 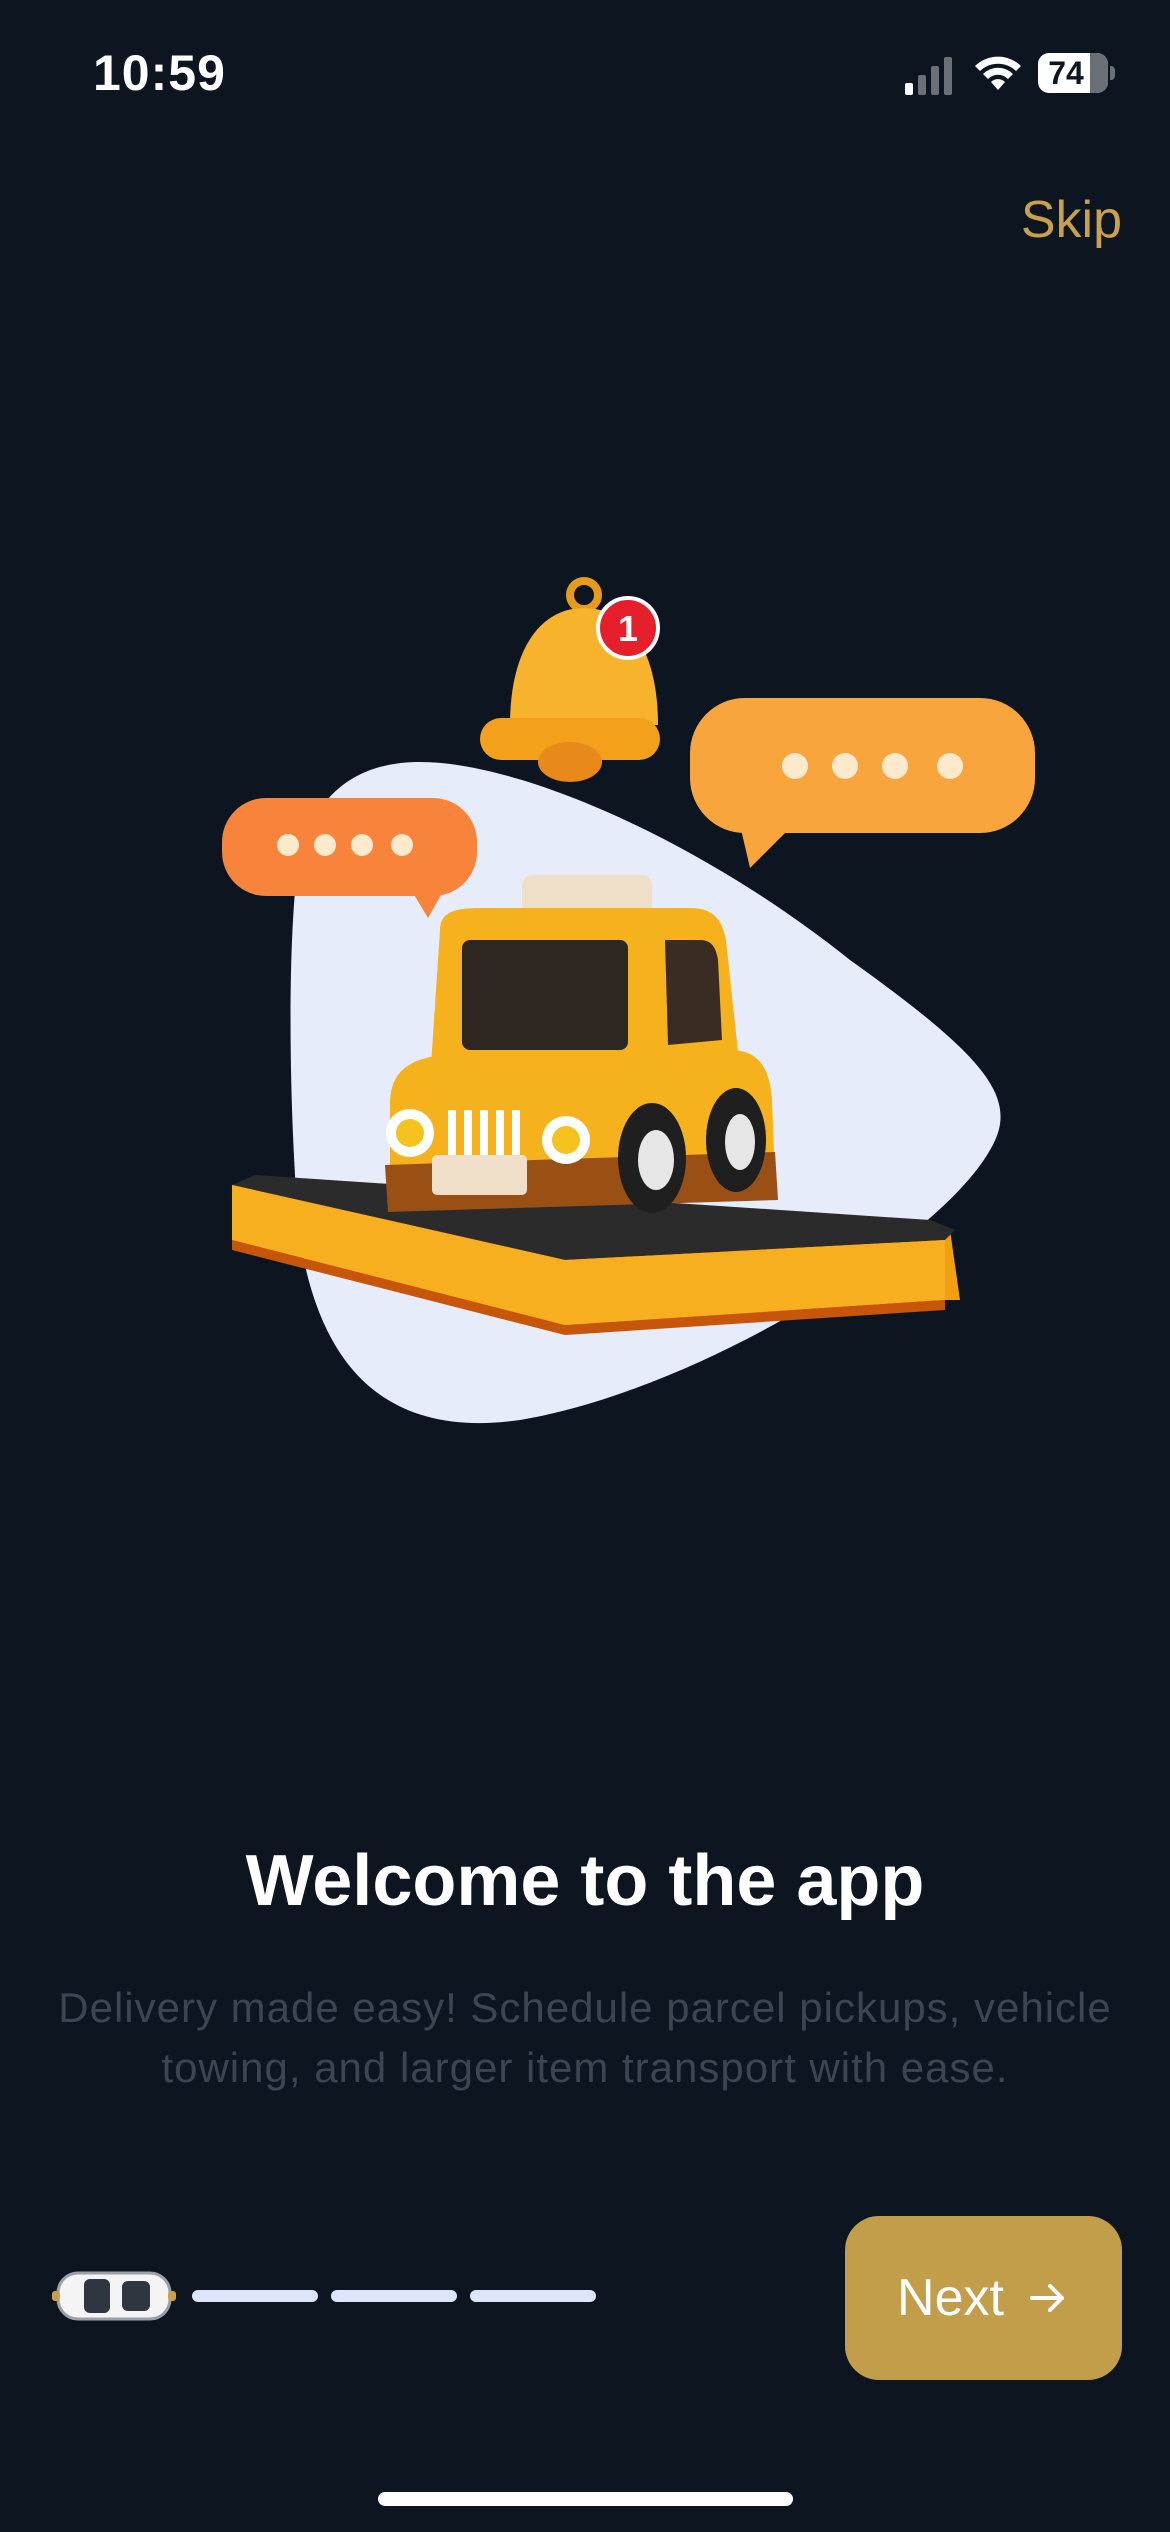 I want to click on signal-icon, so click(x=928, y=76).